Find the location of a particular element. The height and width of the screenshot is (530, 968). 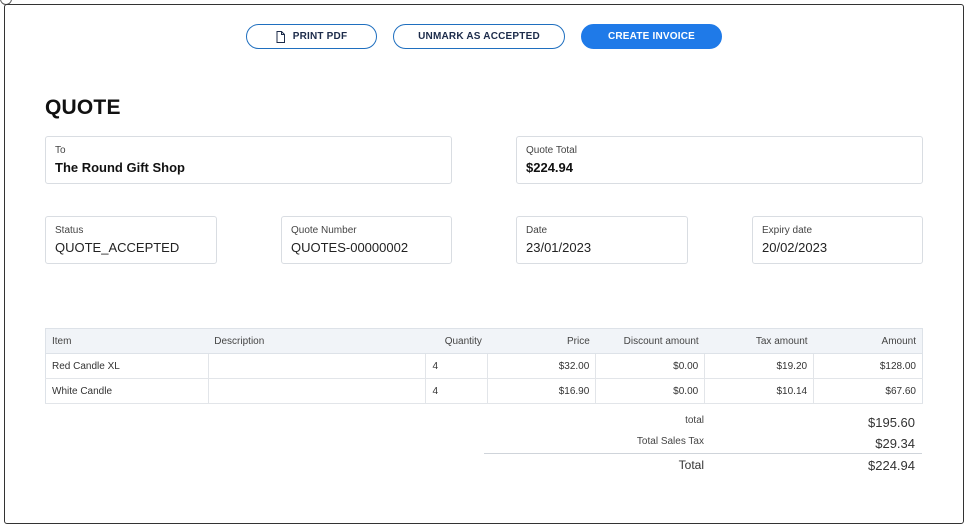

totals-divider is located at coordinates (703, 453).